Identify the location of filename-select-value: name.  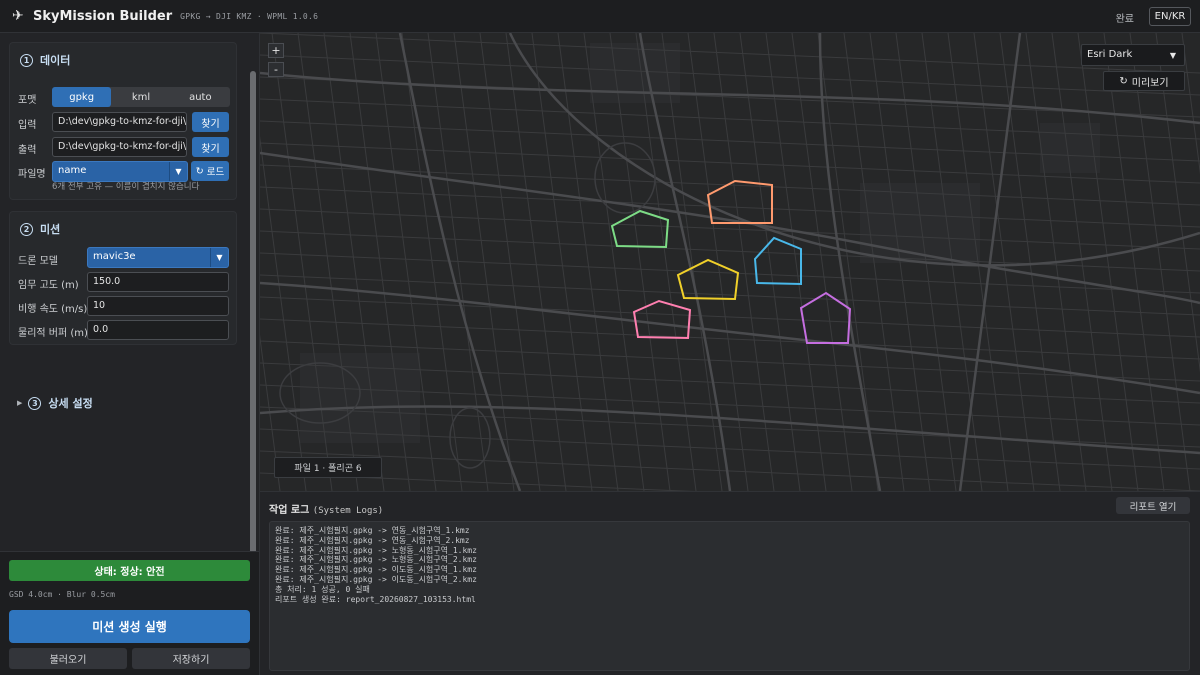
(72, 170).